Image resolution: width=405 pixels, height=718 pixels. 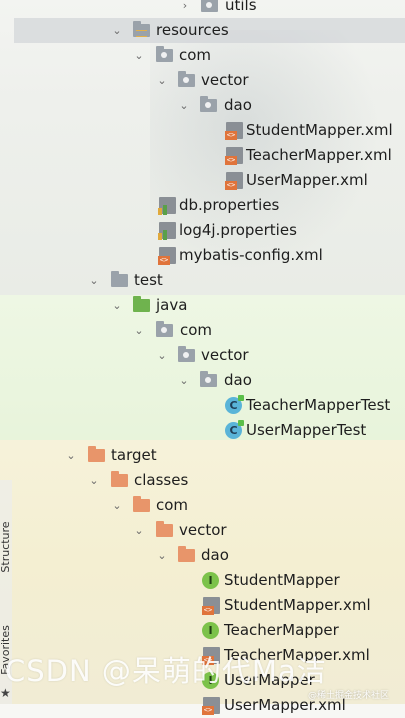 I want to click on tree-node-label: StudentMapper, so click(x=282, y=580).